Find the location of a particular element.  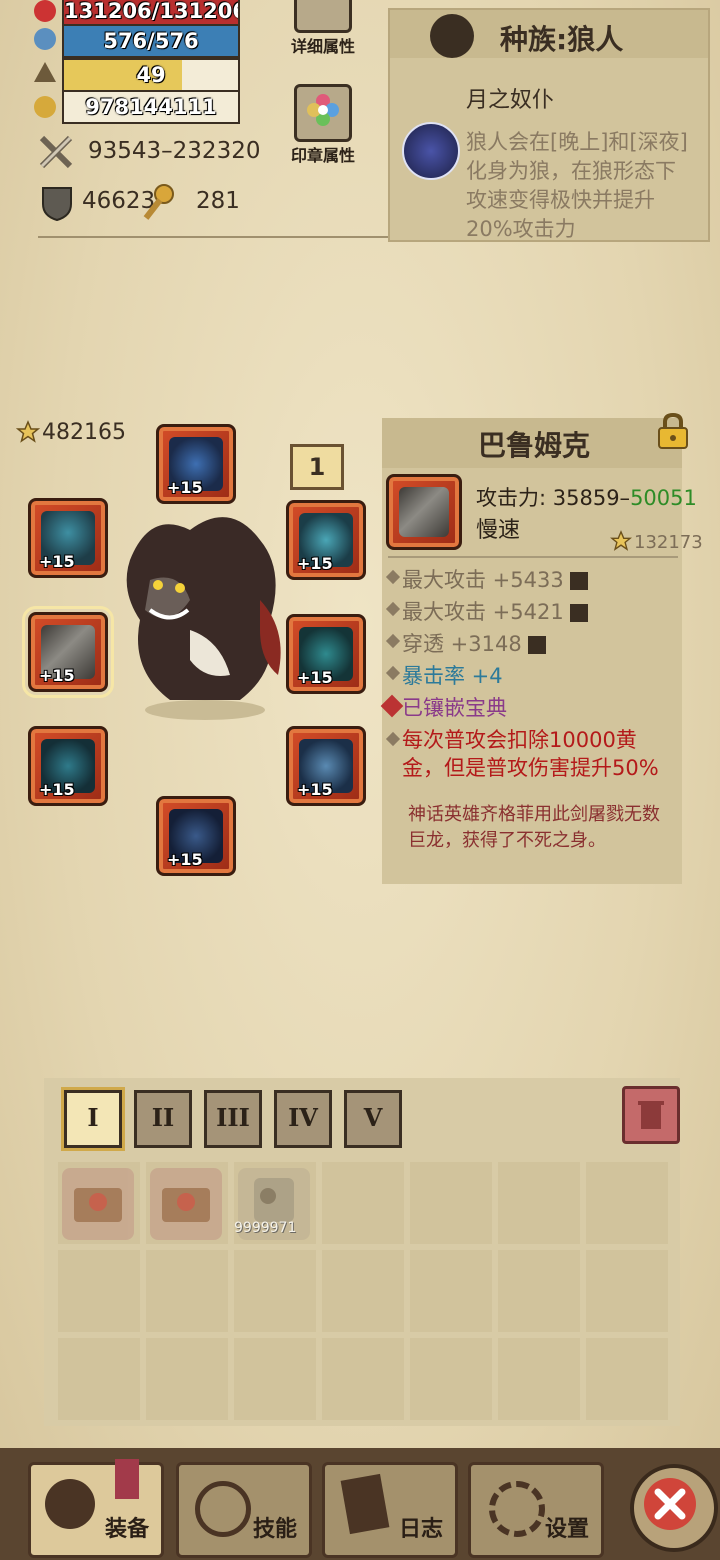

bag-item-scroll: 9999971 is located at coordinates (272, 1204).